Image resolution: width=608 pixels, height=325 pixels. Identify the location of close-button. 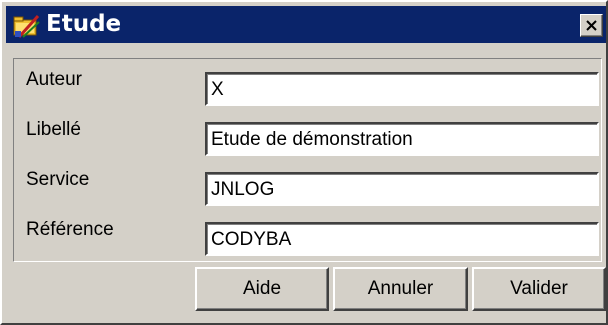
(591, 25).